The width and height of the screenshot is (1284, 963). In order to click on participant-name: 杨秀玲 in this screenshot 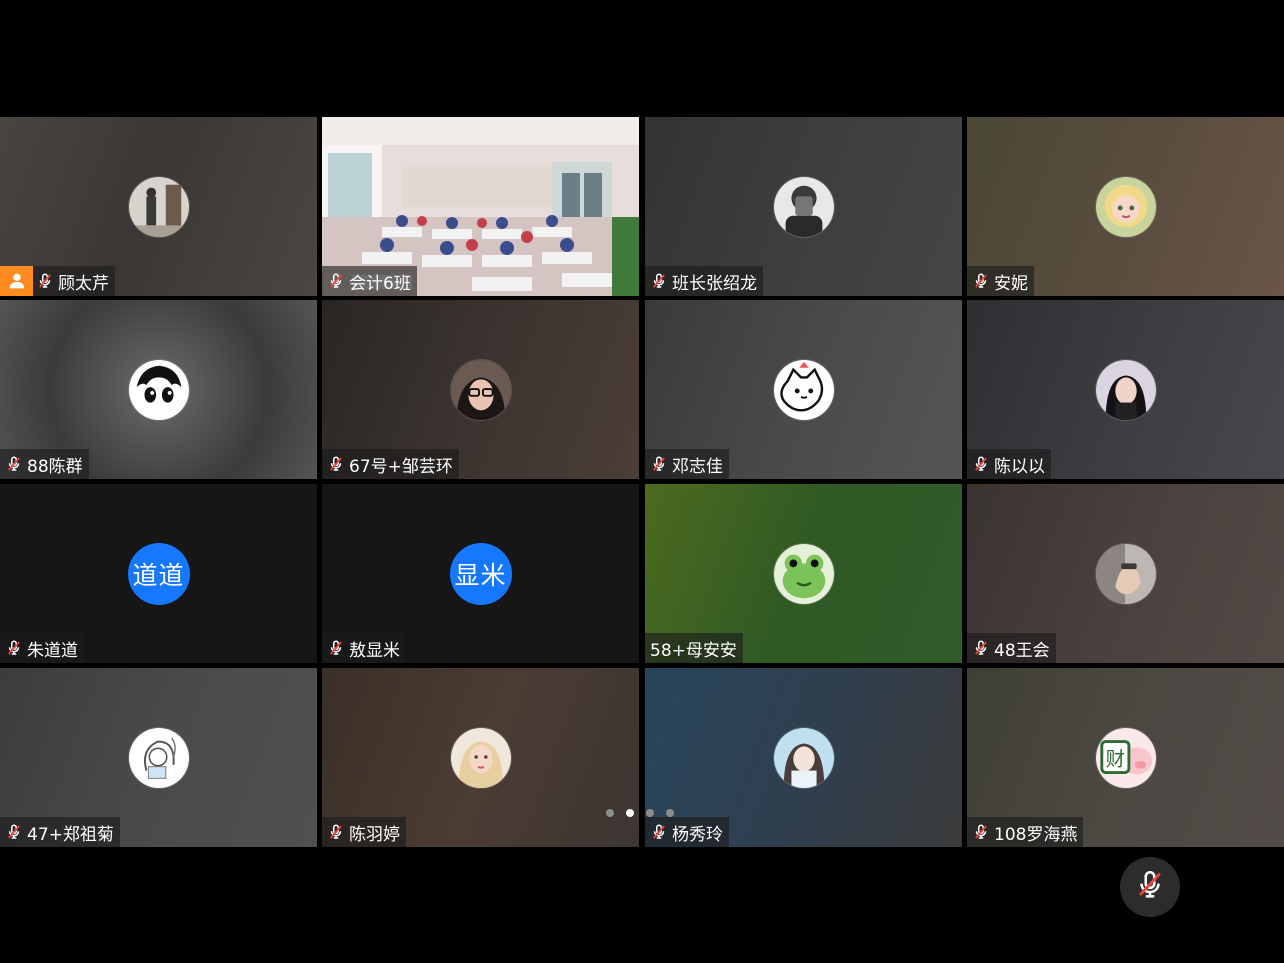, I will do `click(697, 834)`.